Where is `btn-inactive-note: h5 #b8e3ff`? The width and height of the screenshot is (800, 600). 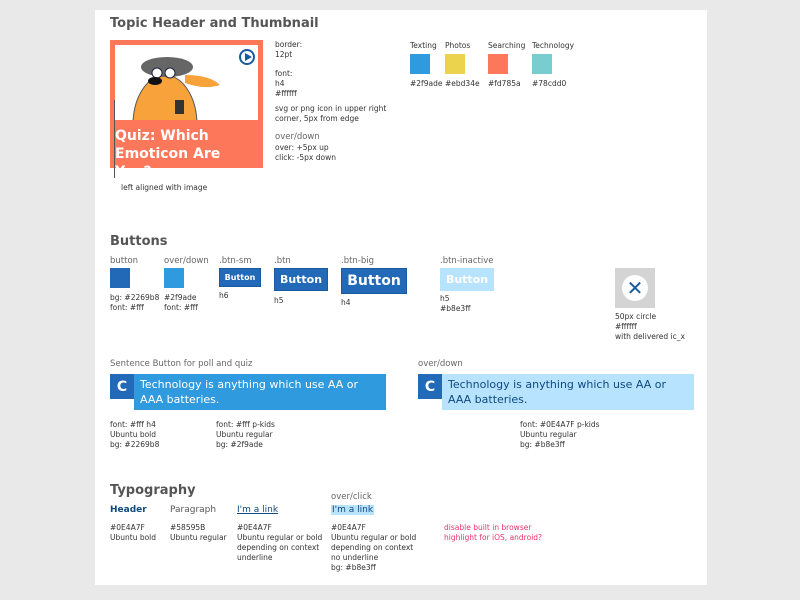
btn-inactive-note: h5 #b8e3ff is located at coordinates (455, 303).